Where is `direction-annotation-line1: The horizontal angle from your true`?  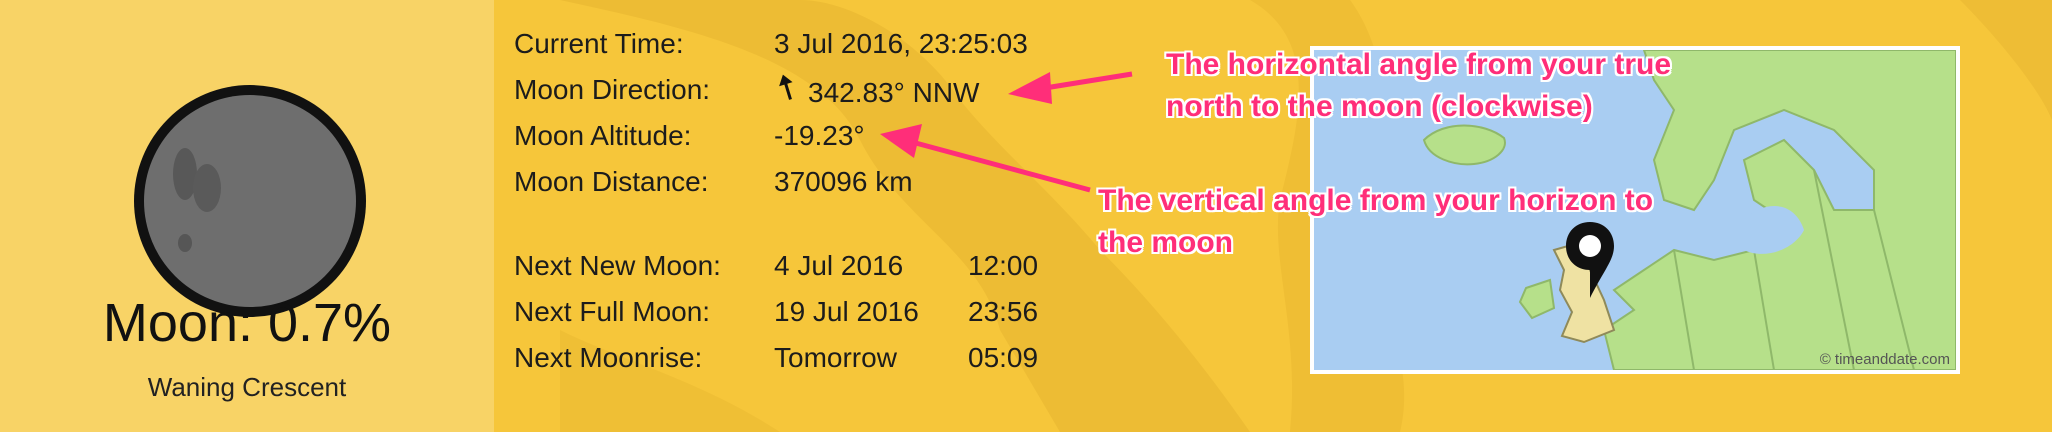 direction-annotation-line1: The horizontal angle from your true is located at coordinates (1419, 64).